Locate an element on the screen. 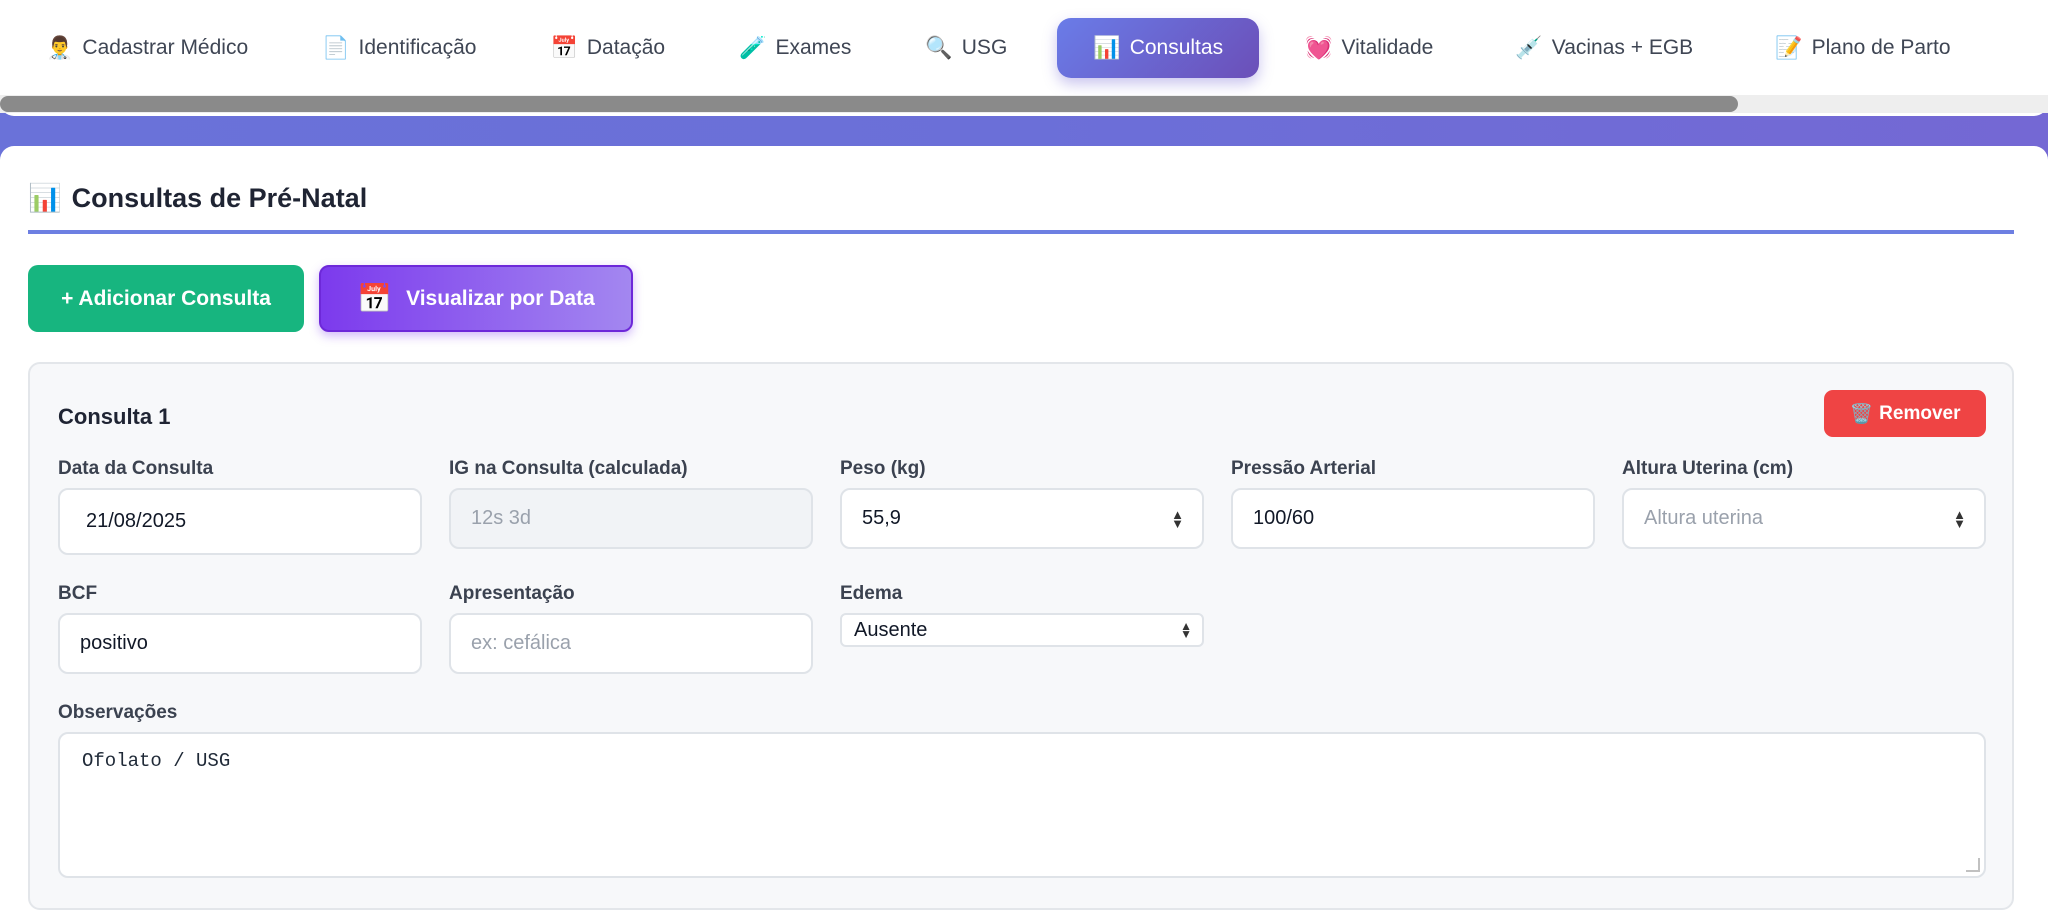 The image size is (2048, 910). tab-usg: 🔍 USG is located at coordinates (966, 48).